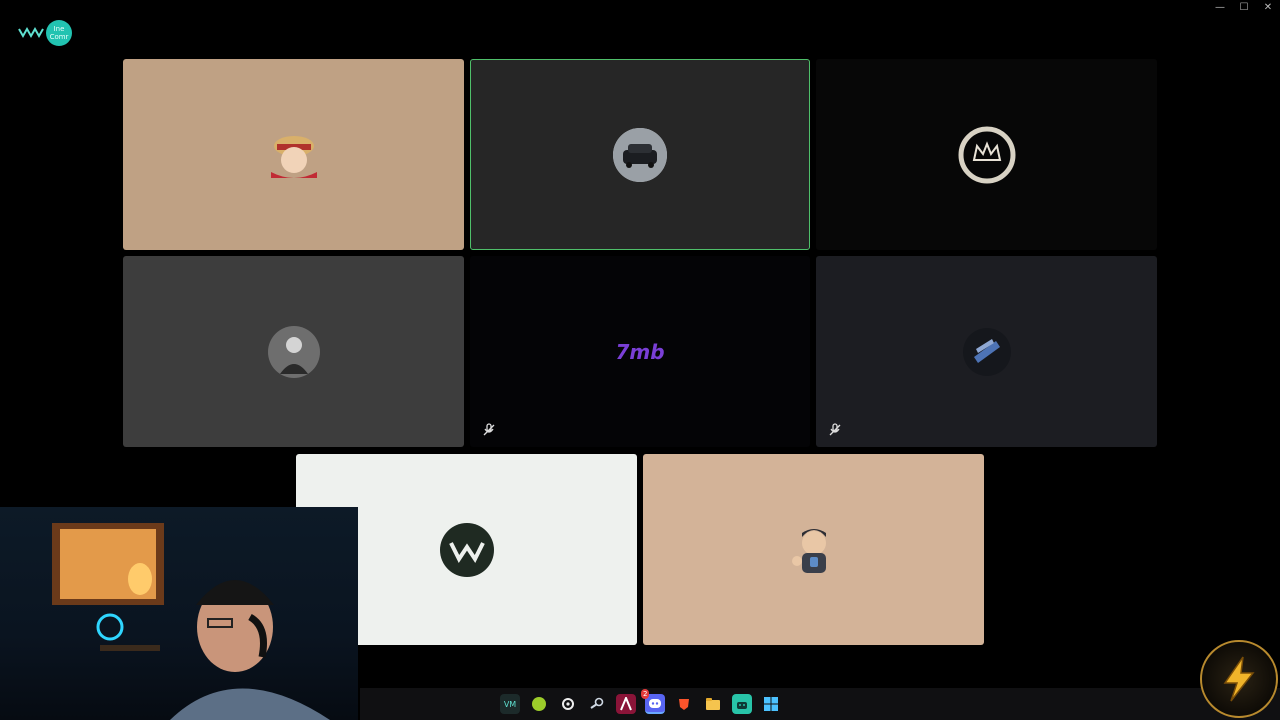 Image resolution: width=1280 pixels, height=720 pixels. Describe the element at coordinates (742, 704) in the screenshot. I see `android-icon` at that location.